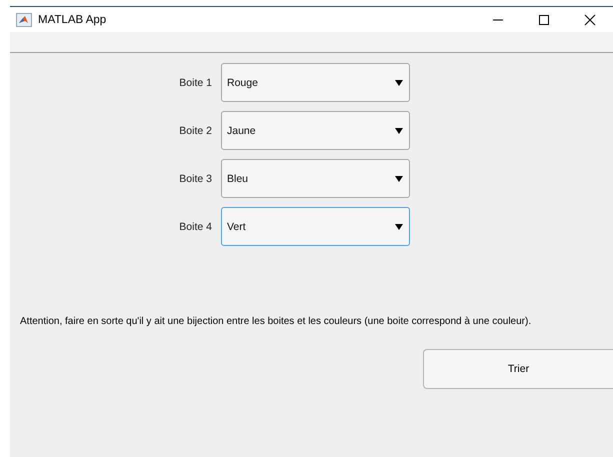  Describe the element at coordinates (73, 20) in the screenshot. I see `window-title: MATLAB App` at that location.